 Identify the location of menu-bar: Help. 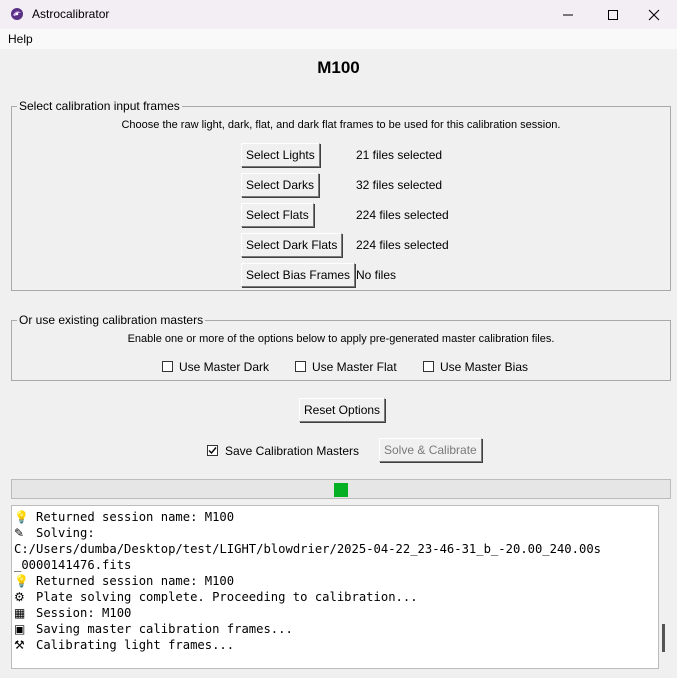
(338, 39).